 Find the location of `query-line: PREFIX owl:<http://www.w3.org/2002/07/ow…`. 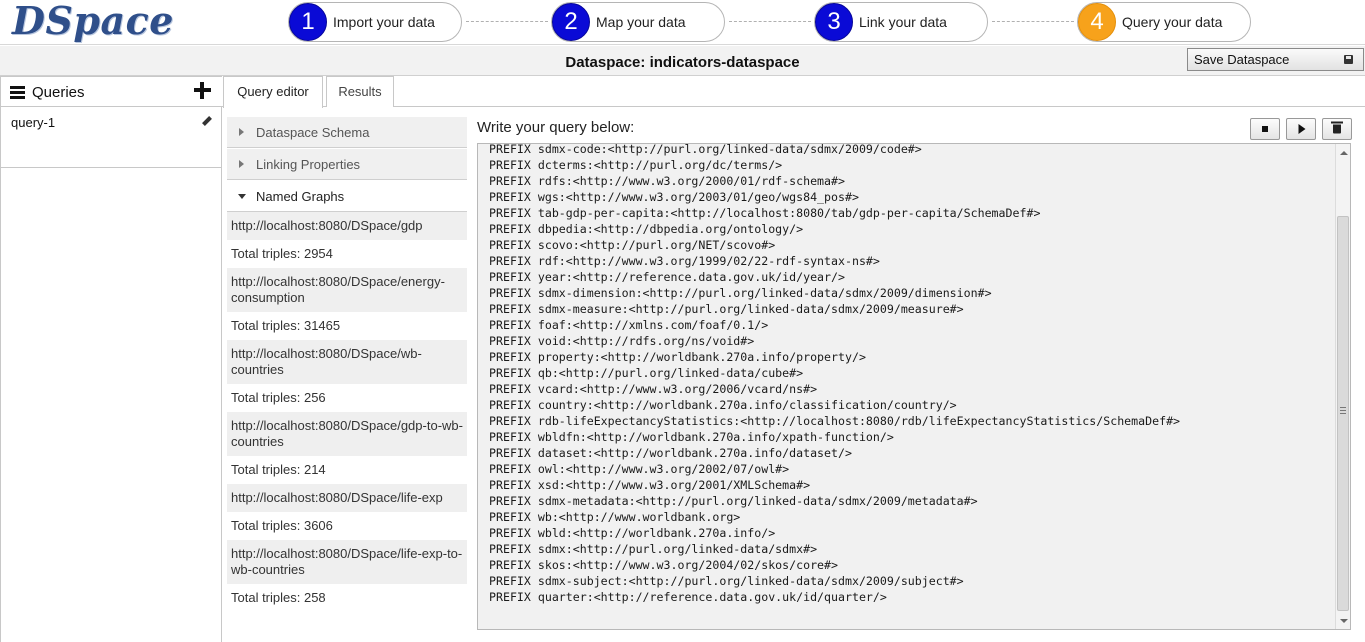

query-line: PREFIX owl:<http://www.w3.org/2002/07/ow… is located at coordinates (639, 469).